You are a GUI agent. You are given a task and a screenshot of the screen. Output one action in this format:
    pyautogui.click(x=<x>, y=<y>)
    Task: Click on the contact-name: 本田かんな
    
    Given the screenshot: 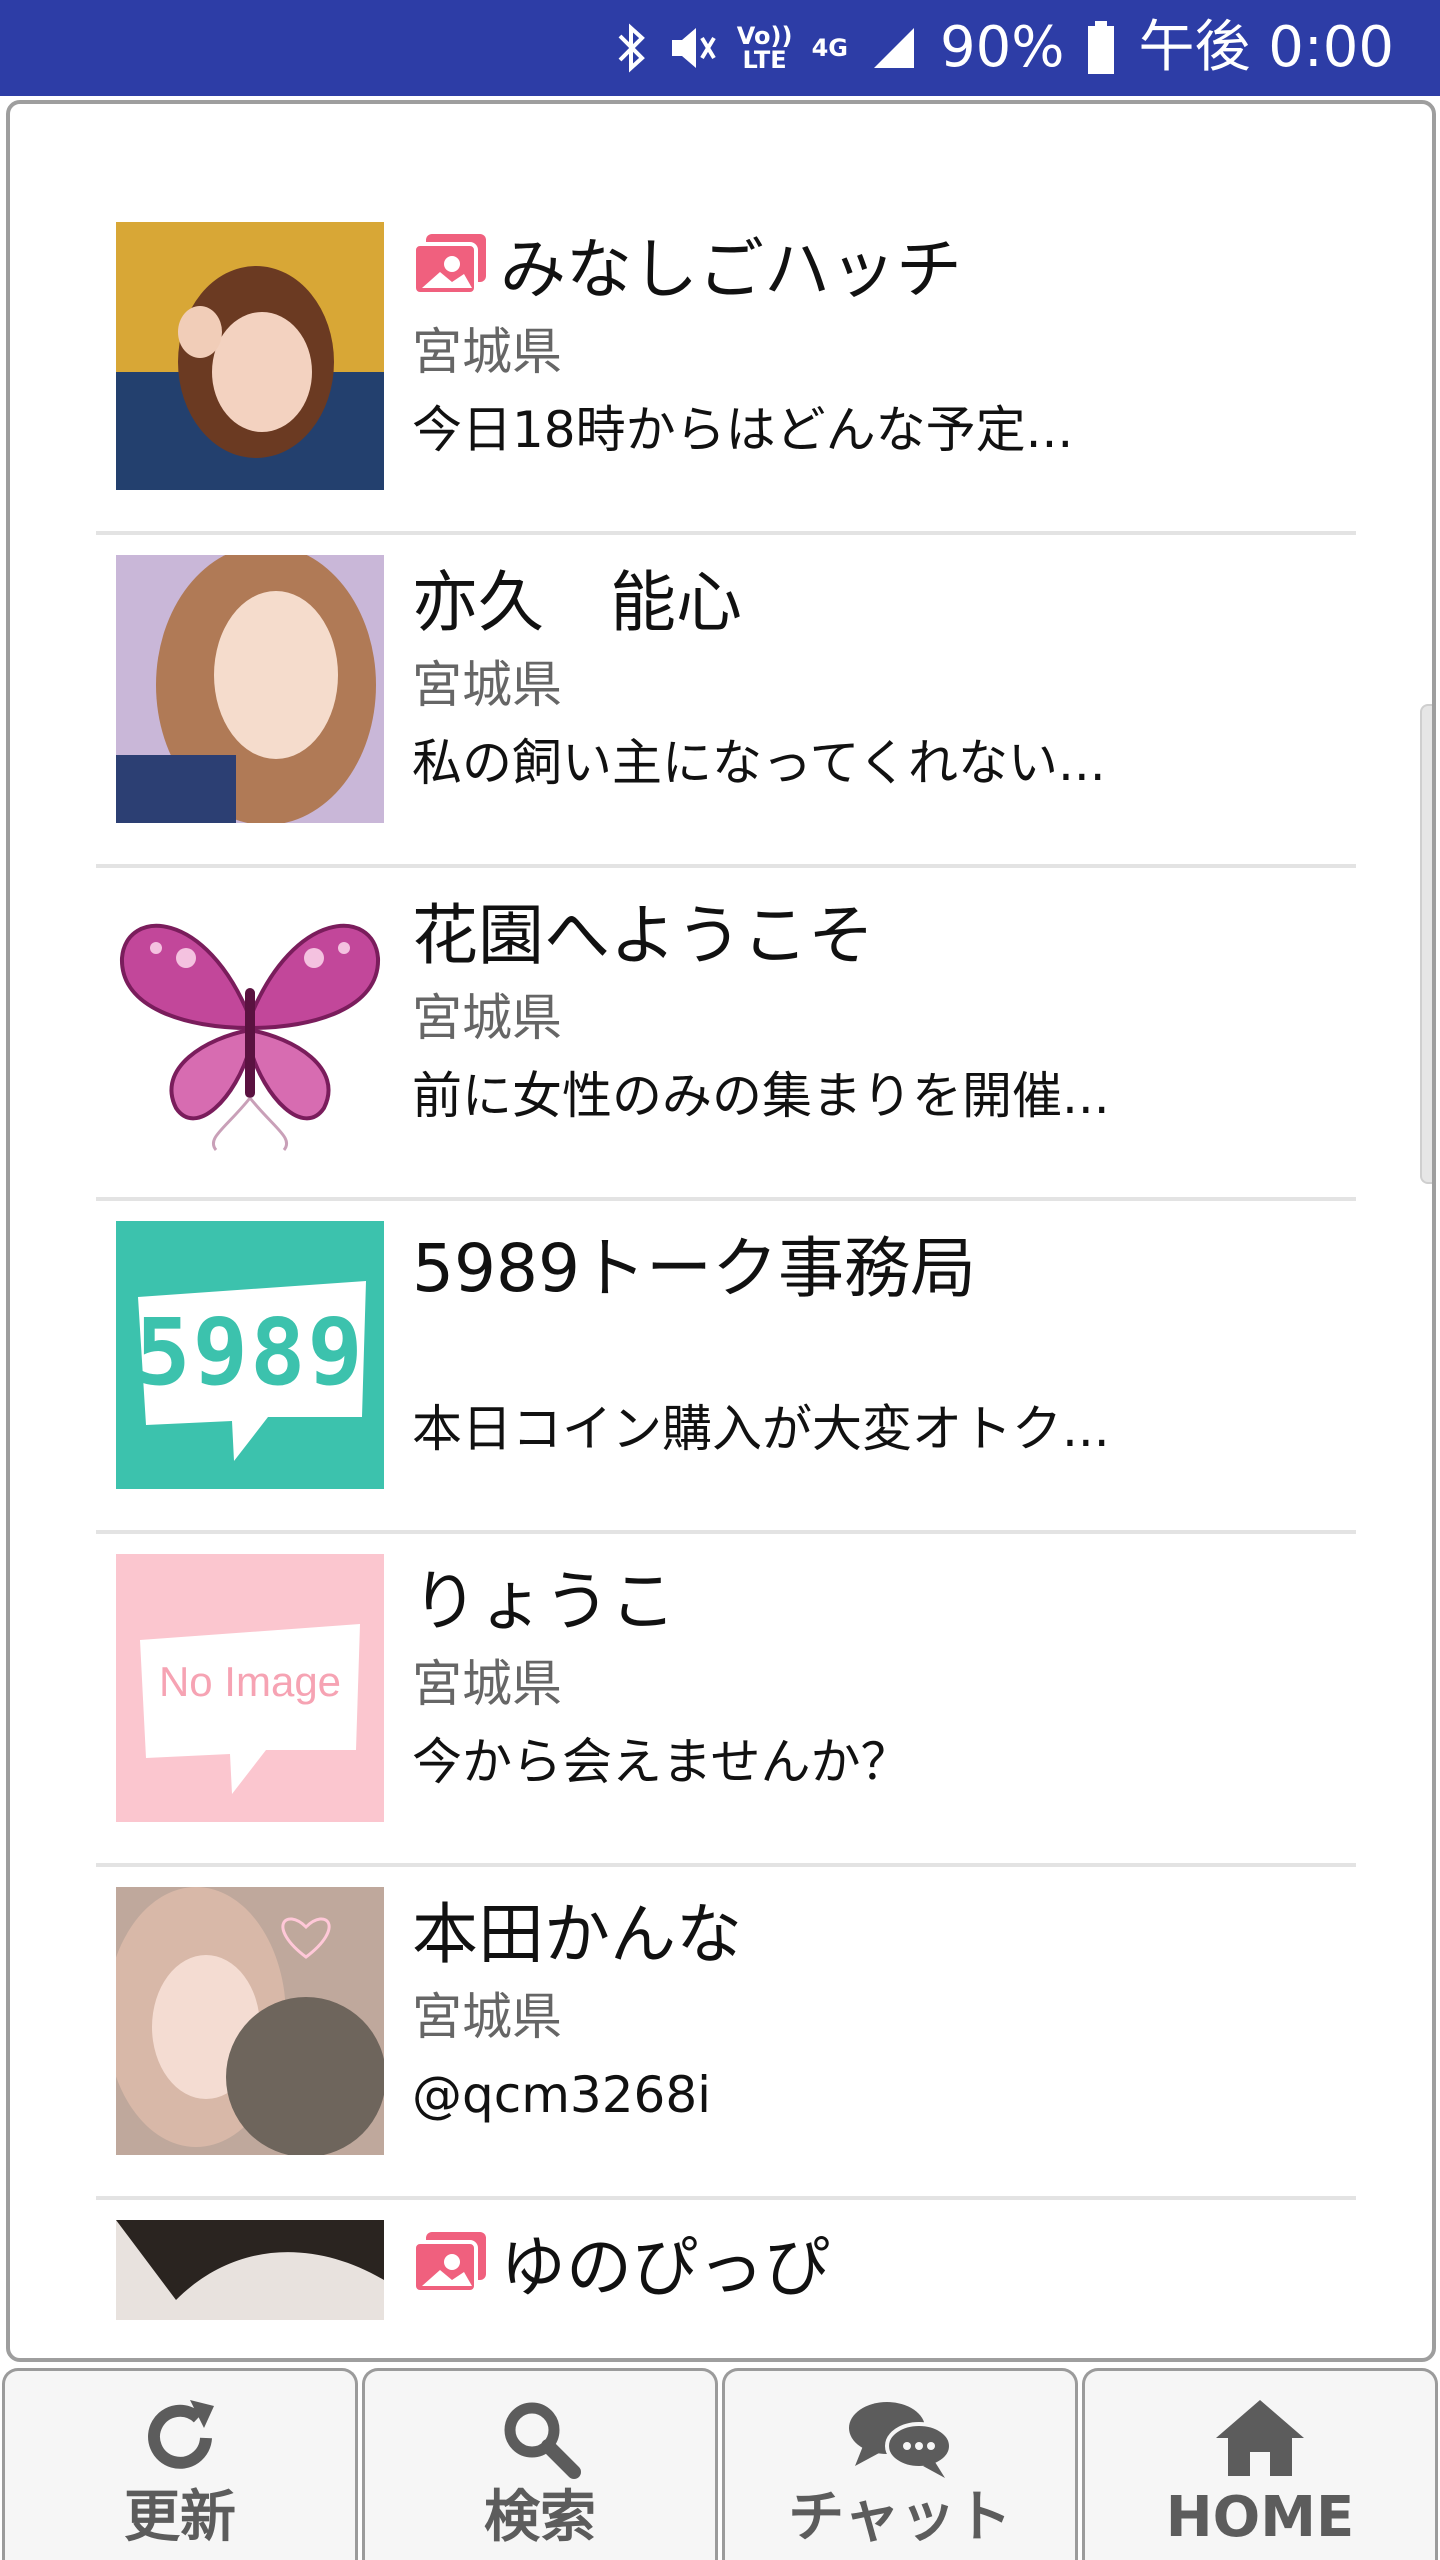 What is the action you would take?
    pyautogui.click(x=577, y=1934)
    